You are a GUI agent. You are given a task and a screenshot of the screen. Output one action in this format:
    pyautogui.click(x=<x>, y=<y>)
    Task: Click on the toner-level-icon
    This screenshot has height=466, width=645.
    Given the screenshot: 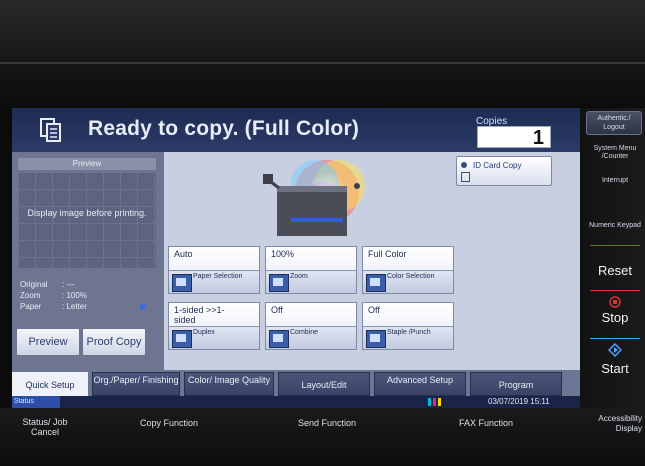 What is the action you would take?
    pyautogui.click(x=437, y=402)
    